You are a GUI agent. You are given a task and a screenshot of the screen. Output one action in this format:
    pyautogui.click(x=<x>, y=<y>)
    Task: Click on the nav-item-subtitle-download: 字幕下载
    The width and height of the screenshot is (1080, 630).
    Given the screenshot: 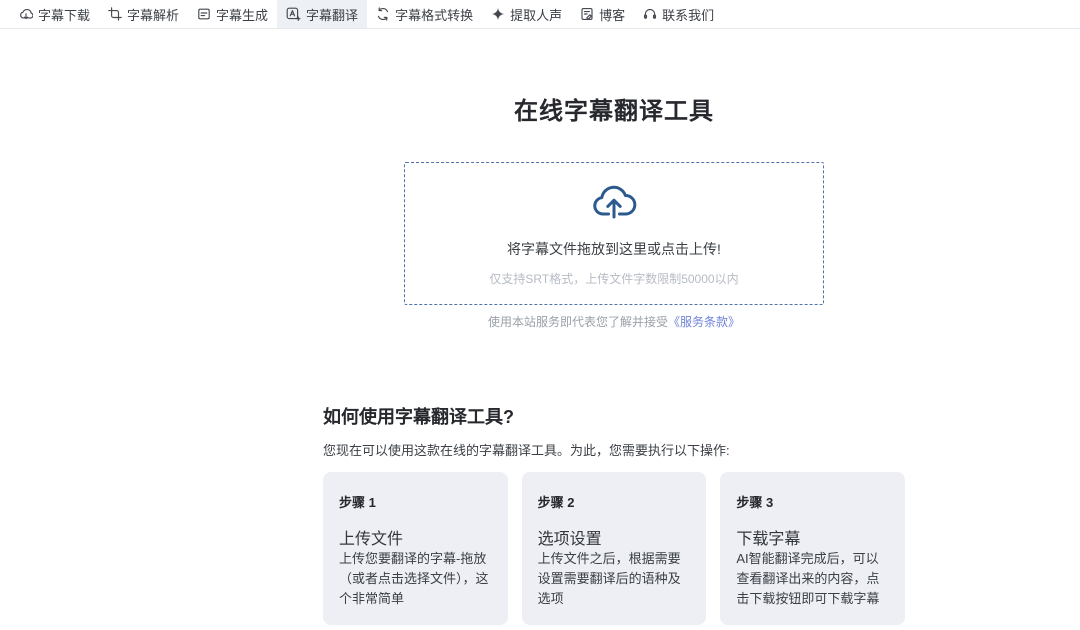 What is the action you would take?
    pyautogui.click(x=54, y=14)
    